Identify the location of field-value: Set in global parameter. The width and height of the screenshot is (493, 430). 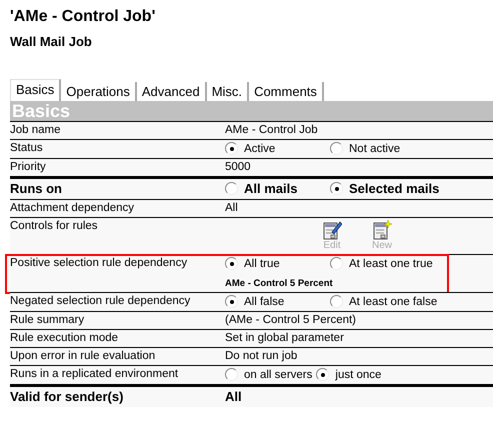
(285, 338).